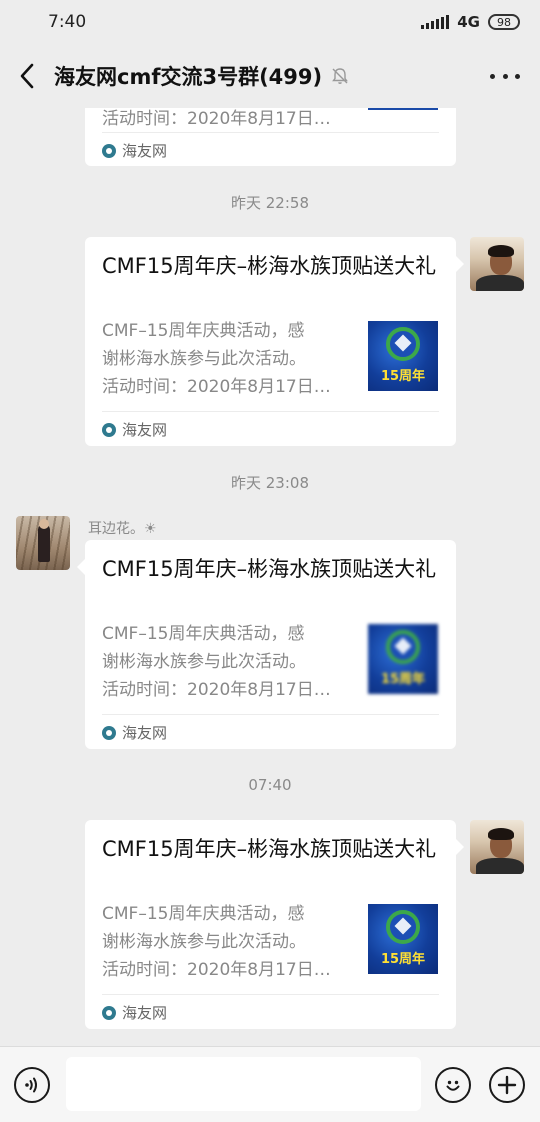 This screenshot has width=540, height=1122. I want to click on bell-muted-icon, so click(340, 76).